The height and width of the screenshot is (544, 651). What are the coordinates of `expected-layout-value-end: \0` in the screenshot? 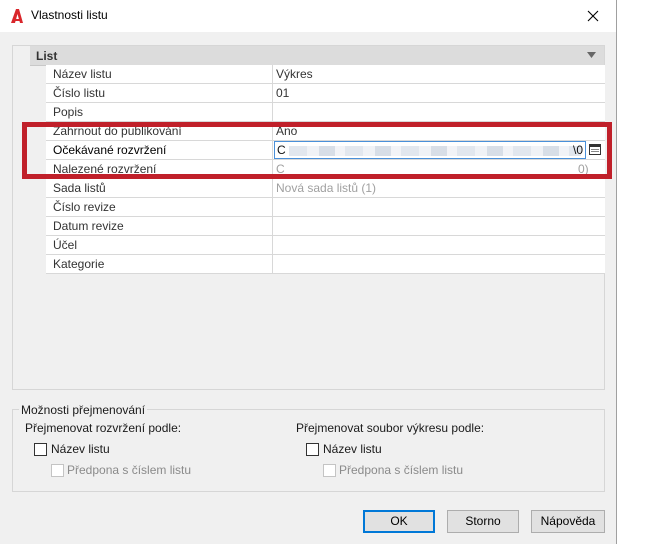 It's located at (577, 150).